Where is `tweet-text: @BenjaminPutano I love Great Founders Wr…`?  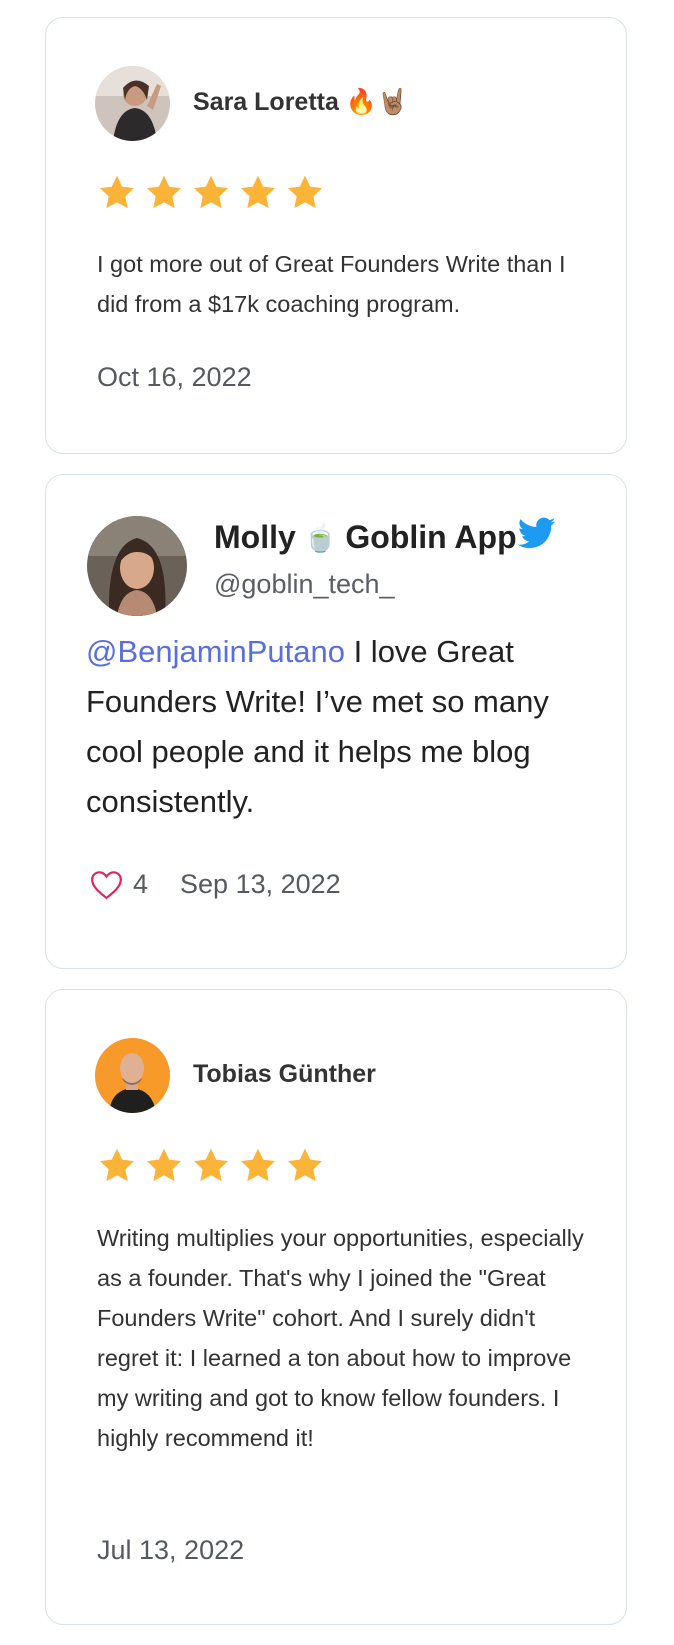
tweet-text: @BenjaminPutano I love Great Founders Wr… is located at coordinates (336, 727).